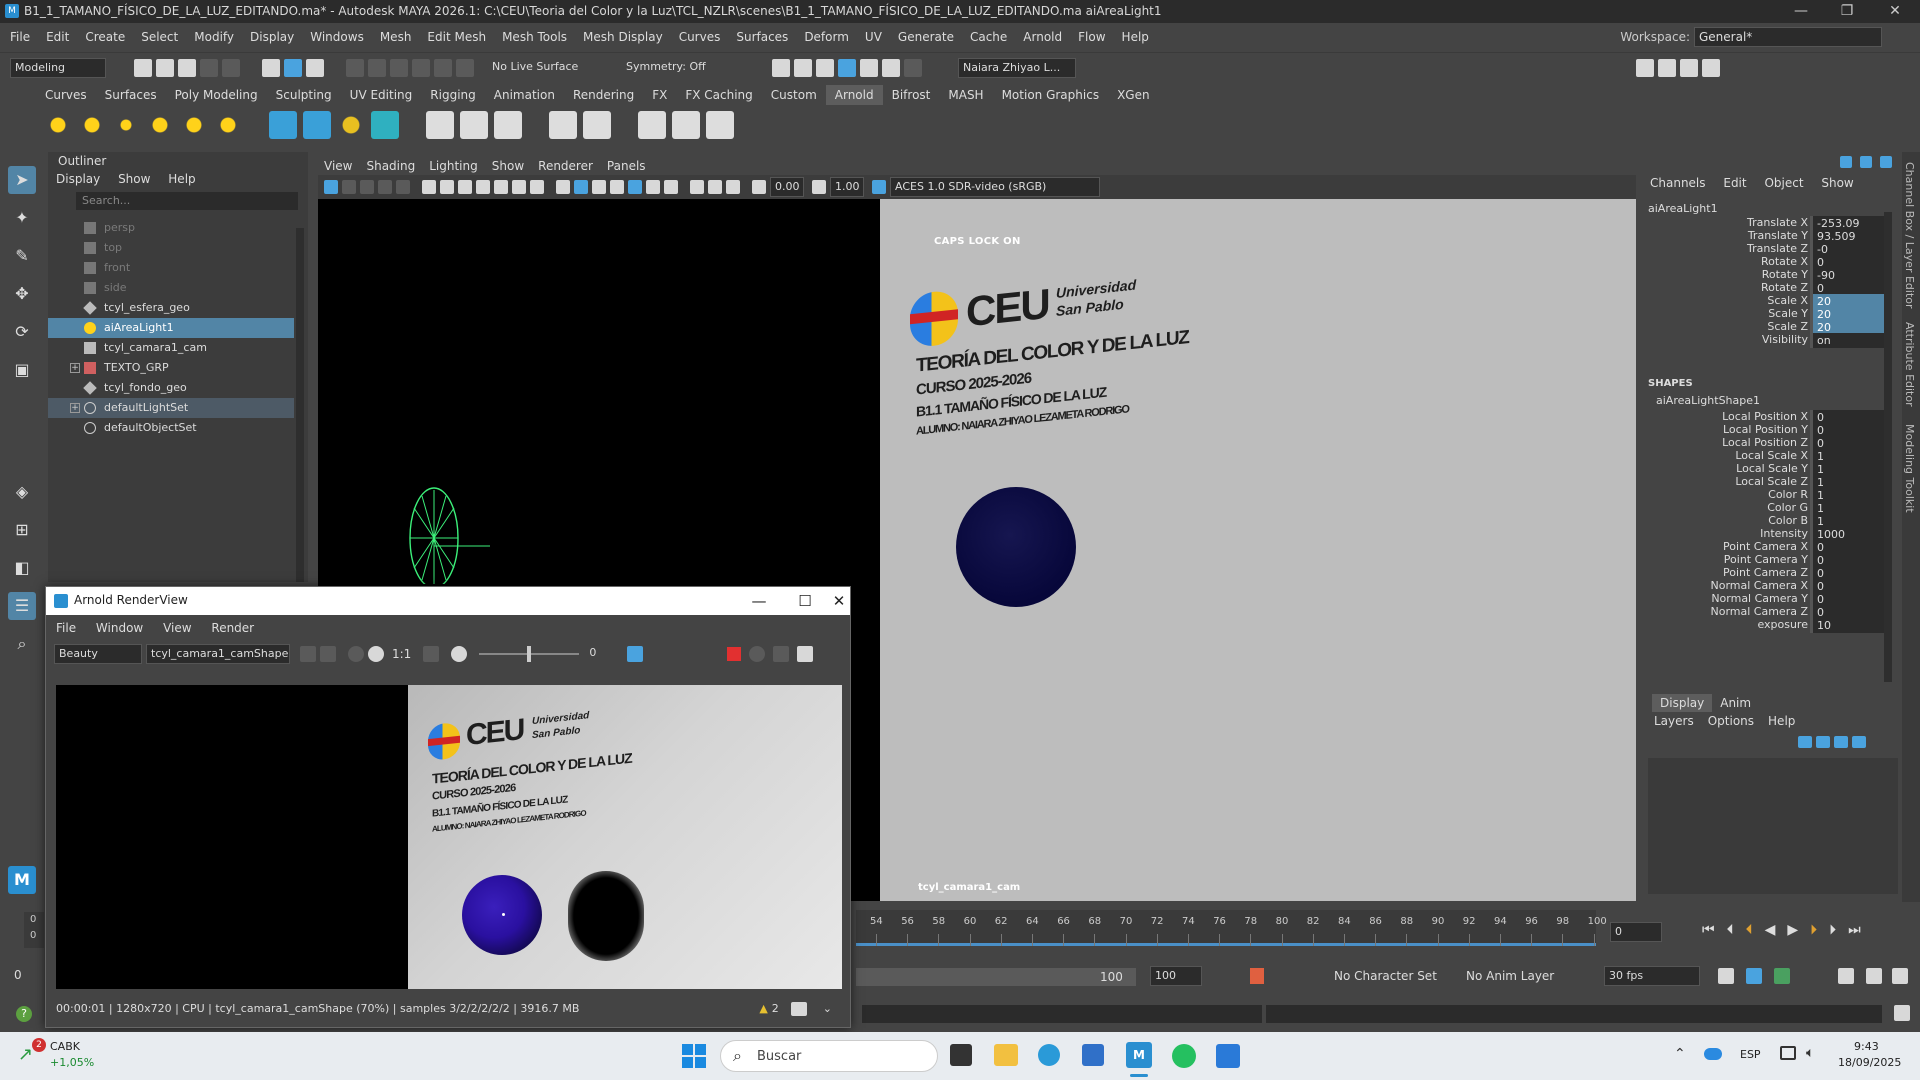 Image resolution: width=1920 pixels, height=1080 pixels. I want to click on step-back-icon: ⏴, so click(1730, 930).